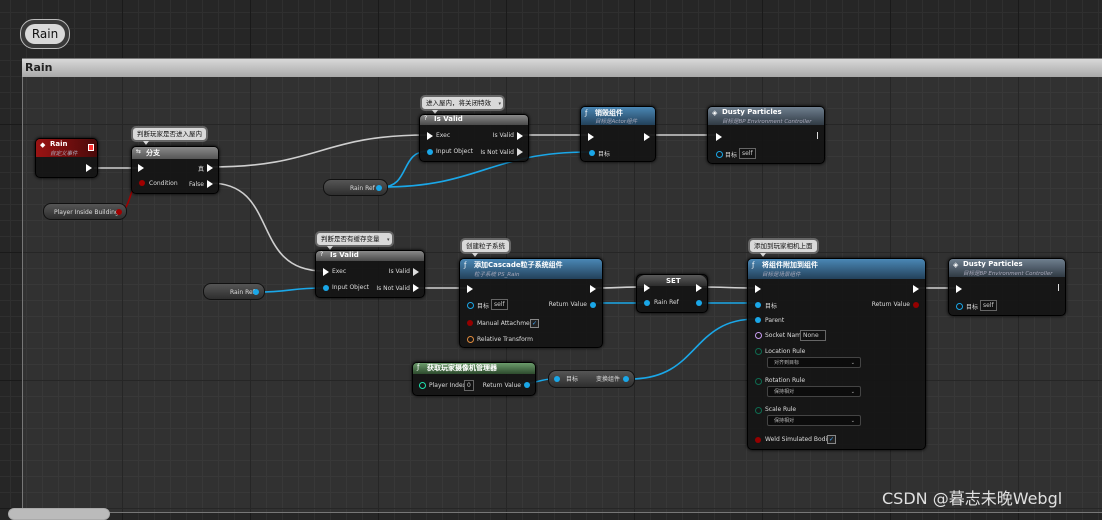 The width and height of the screenshot is (1102, 520). I want to click on location-rule-dropdown: 对齐到目标 ⌄, so click(814, 362).